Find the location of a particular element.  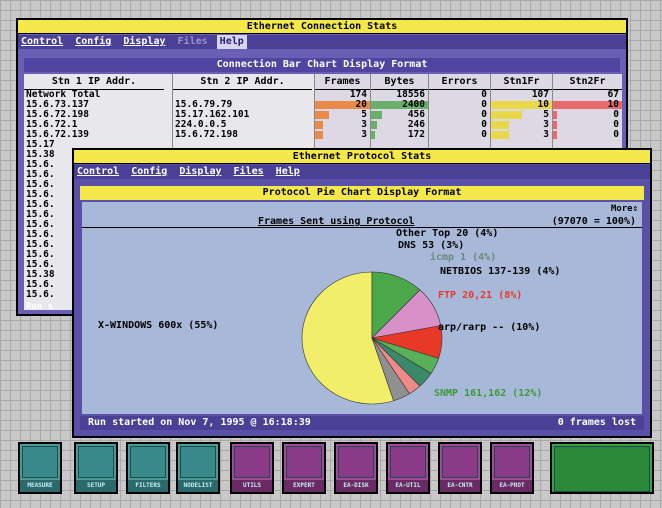

ea-disk-button: EA-DISK is located at coordinates (356, 468).